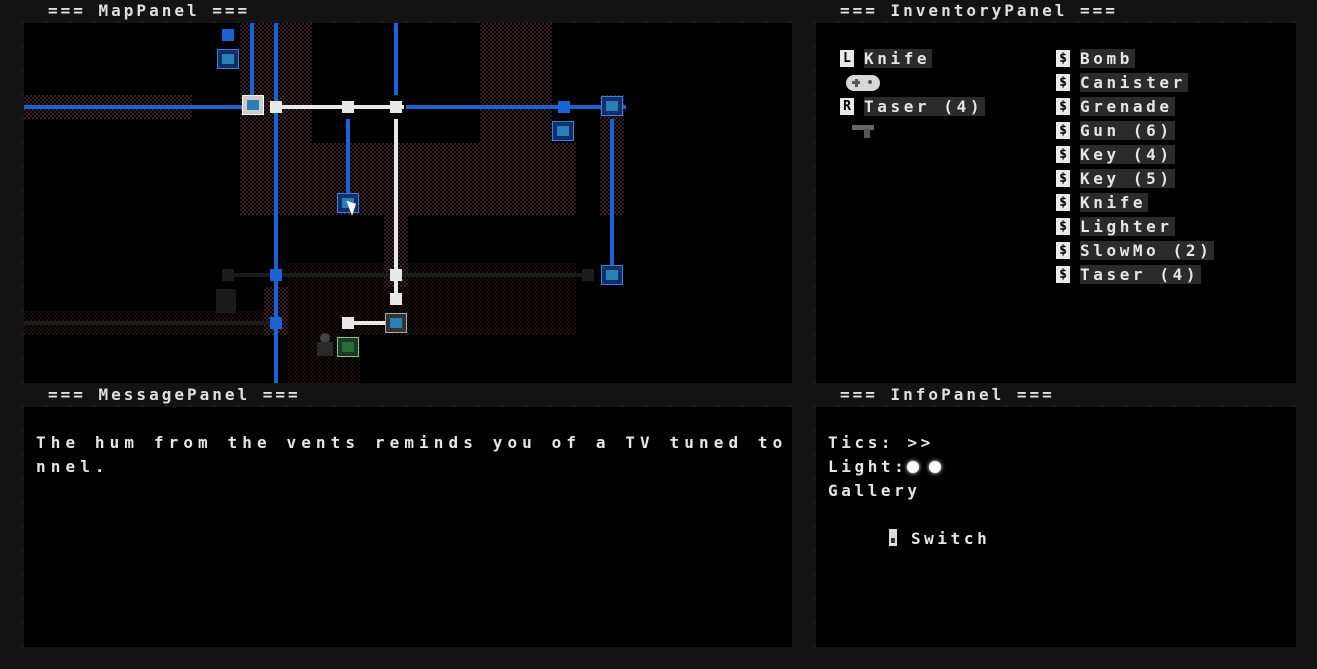 This screenshot has height=669, width=1317. I want to click on equipped-left-item: L Knife, so click(886, 59).